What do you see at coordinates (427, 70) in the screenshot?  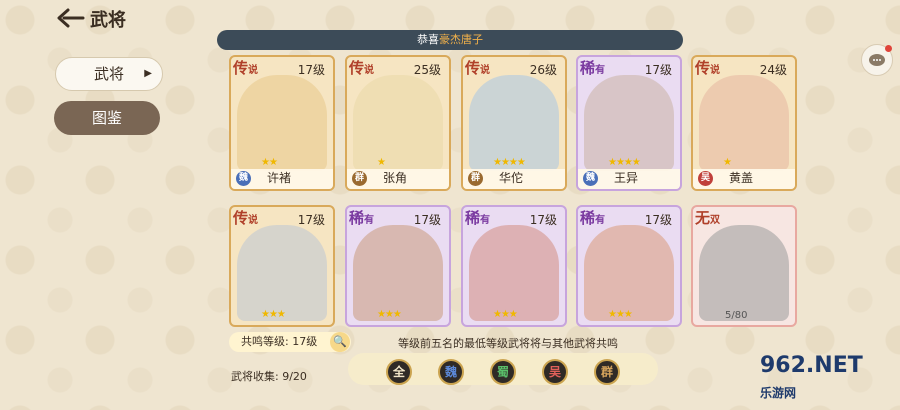 I see `level-label: 25级` at bounding box center [427, 70].